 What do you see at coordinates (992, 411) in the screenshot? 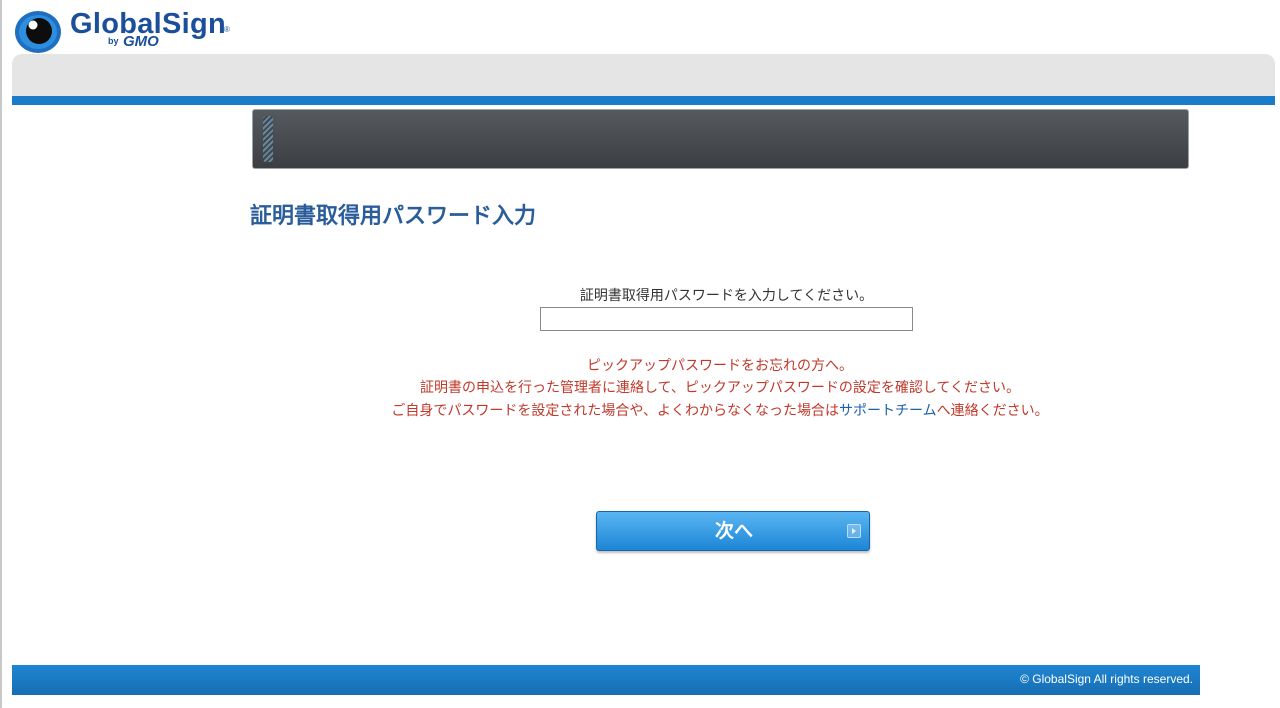
I see `notice-line3-suffix: へ連絡ください。` at bounding box center [992, 411].